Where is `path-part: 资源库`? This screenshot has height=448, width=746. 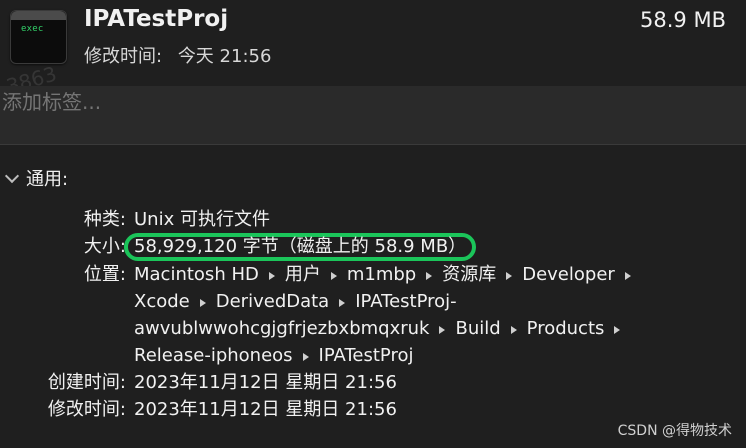
path-part: 资源库 is located at coordinates (469, 274).